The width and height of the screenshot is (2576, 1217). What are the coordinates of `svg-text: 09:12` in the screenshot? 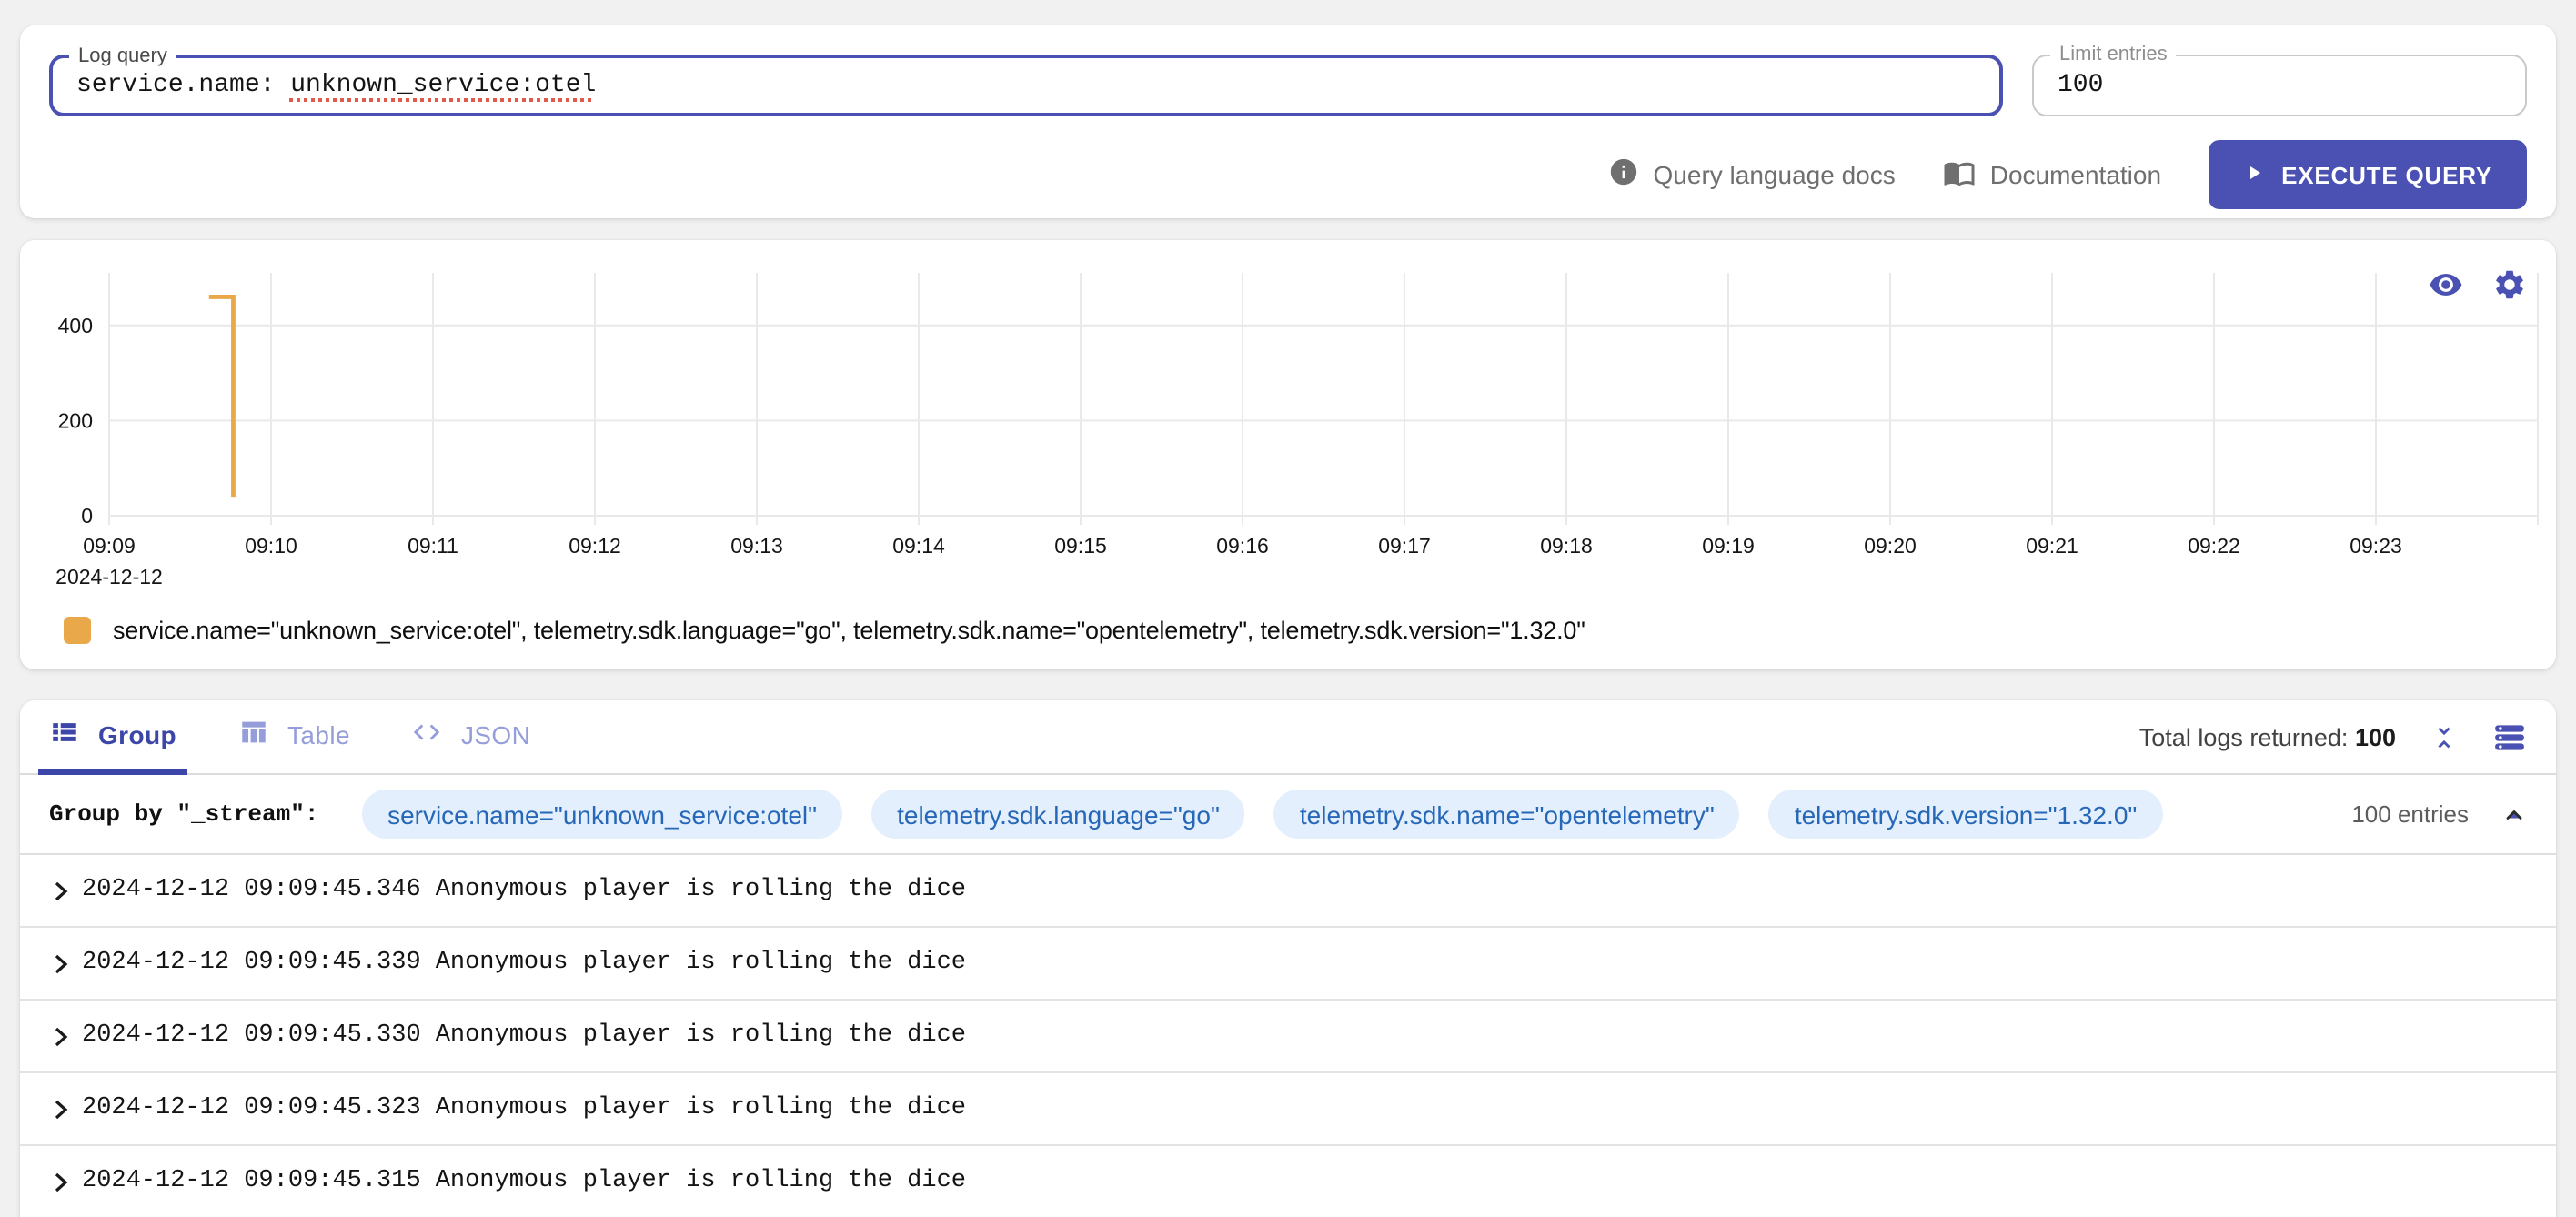 It's located at (595, 546).